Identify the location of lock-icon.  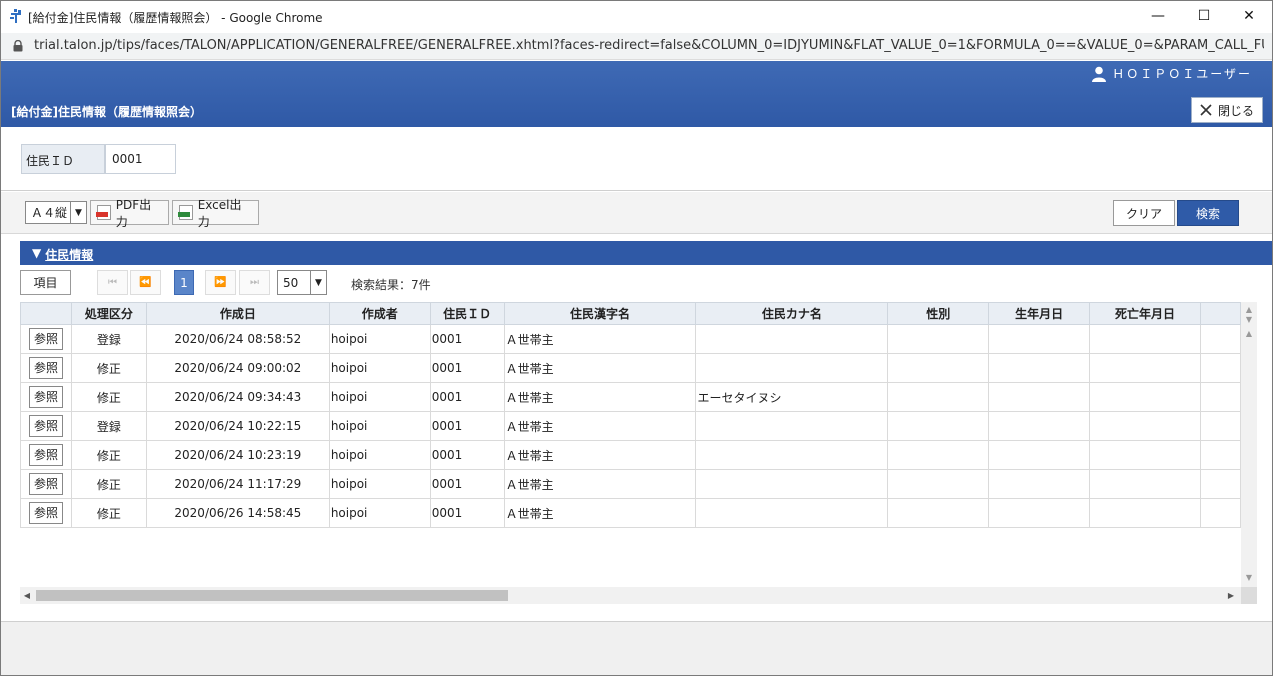
(18, 46).